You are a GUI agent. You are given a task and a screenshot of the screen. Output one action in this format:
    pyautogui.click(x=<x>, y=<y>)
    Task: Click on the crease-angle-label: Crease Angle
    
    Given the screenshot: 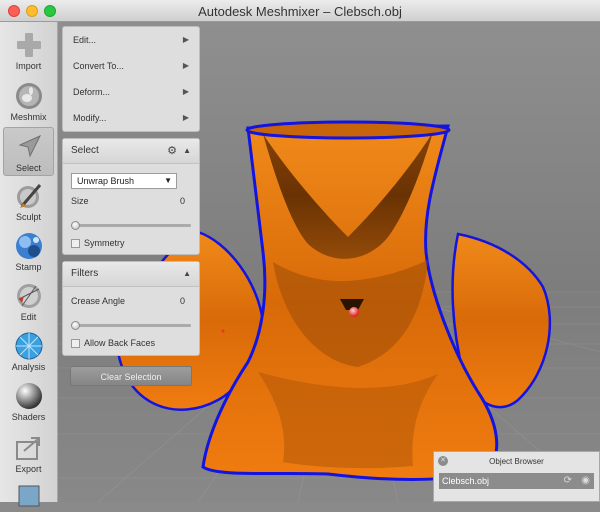 What is the action you would take?
    pyautogui.click(x=98, y=301)
    